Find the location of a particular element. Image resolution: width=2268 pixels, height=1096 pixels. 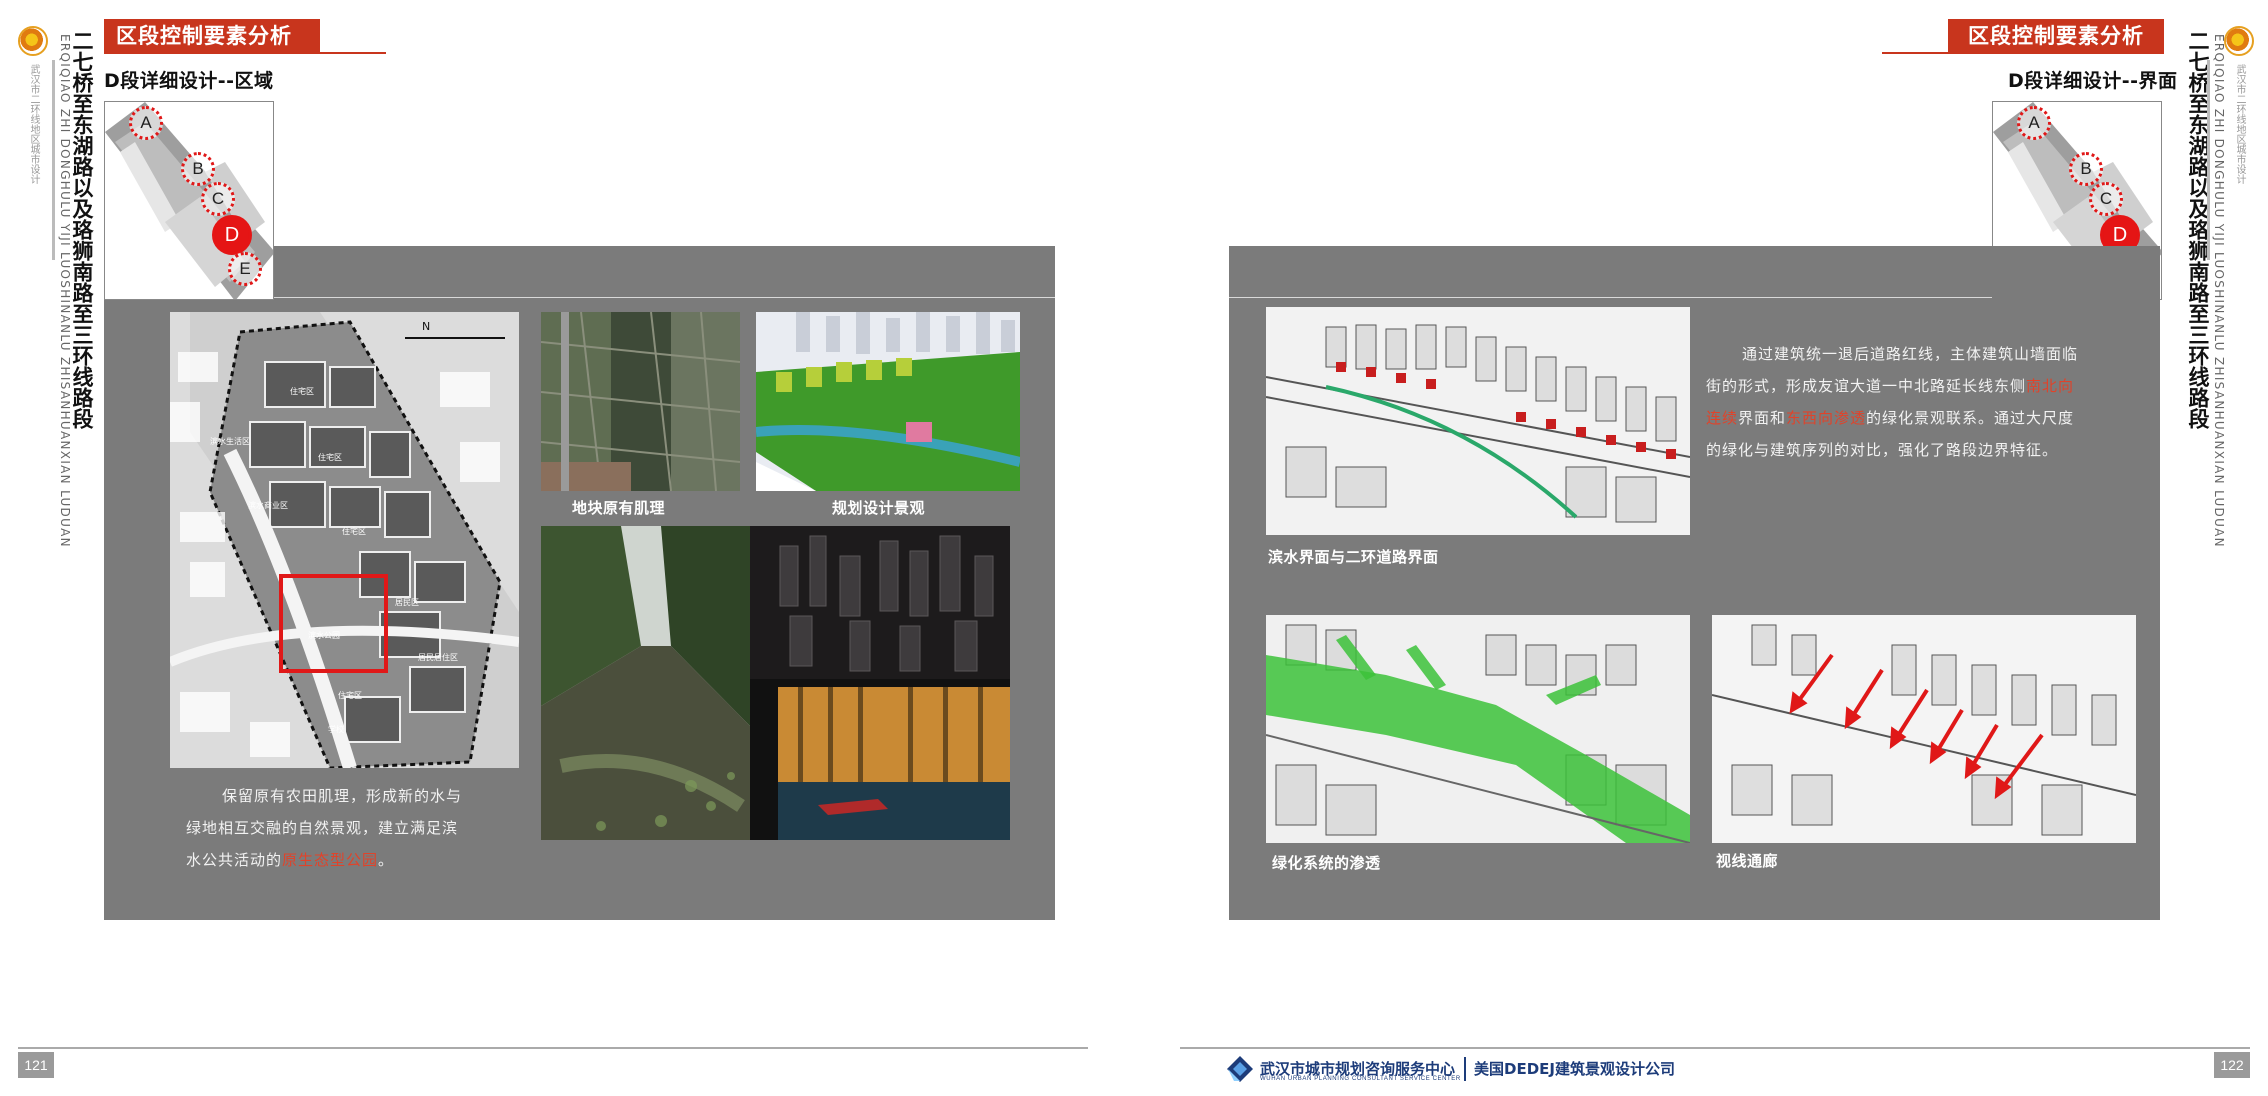

planned-landscape-render is located at coordinates (888, 401).